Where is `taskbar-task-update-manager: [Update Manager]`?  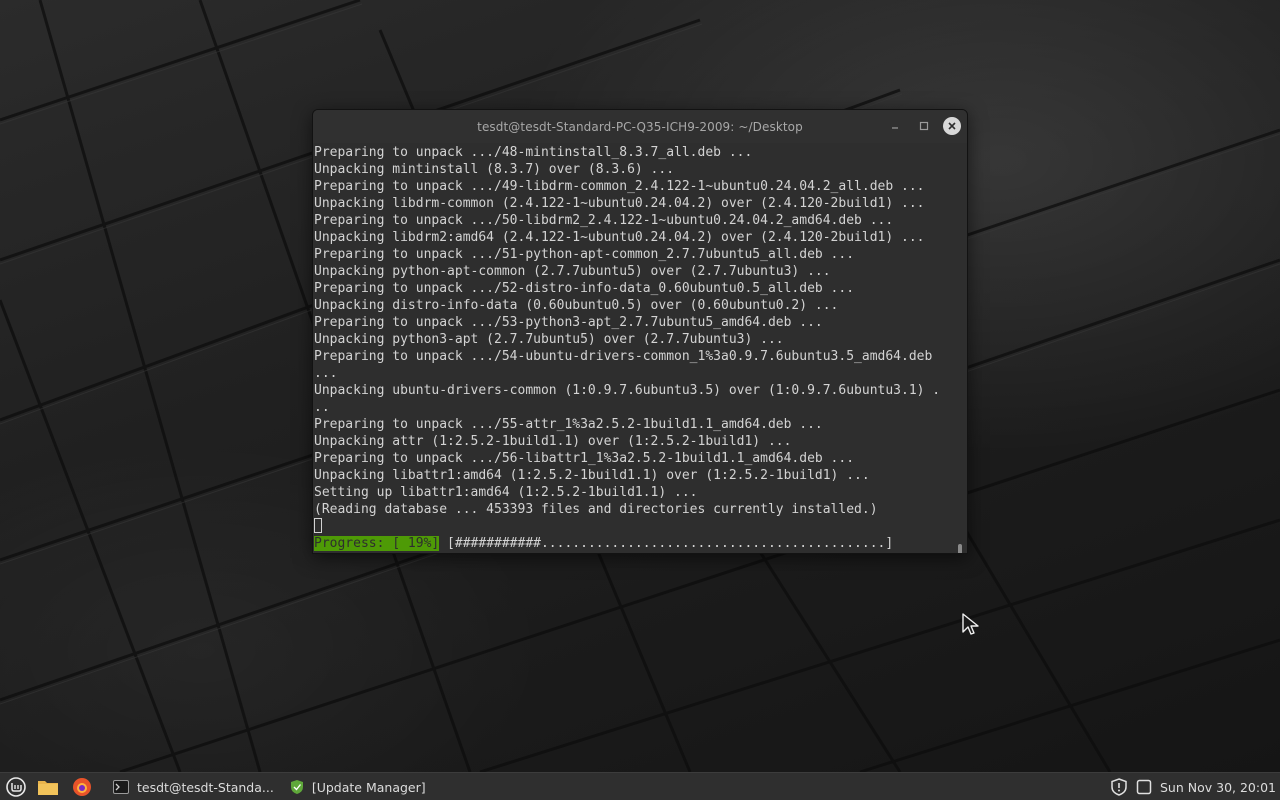
taskbar-task-update-manager: [Update Manager] is located at coordinates (358, 787).